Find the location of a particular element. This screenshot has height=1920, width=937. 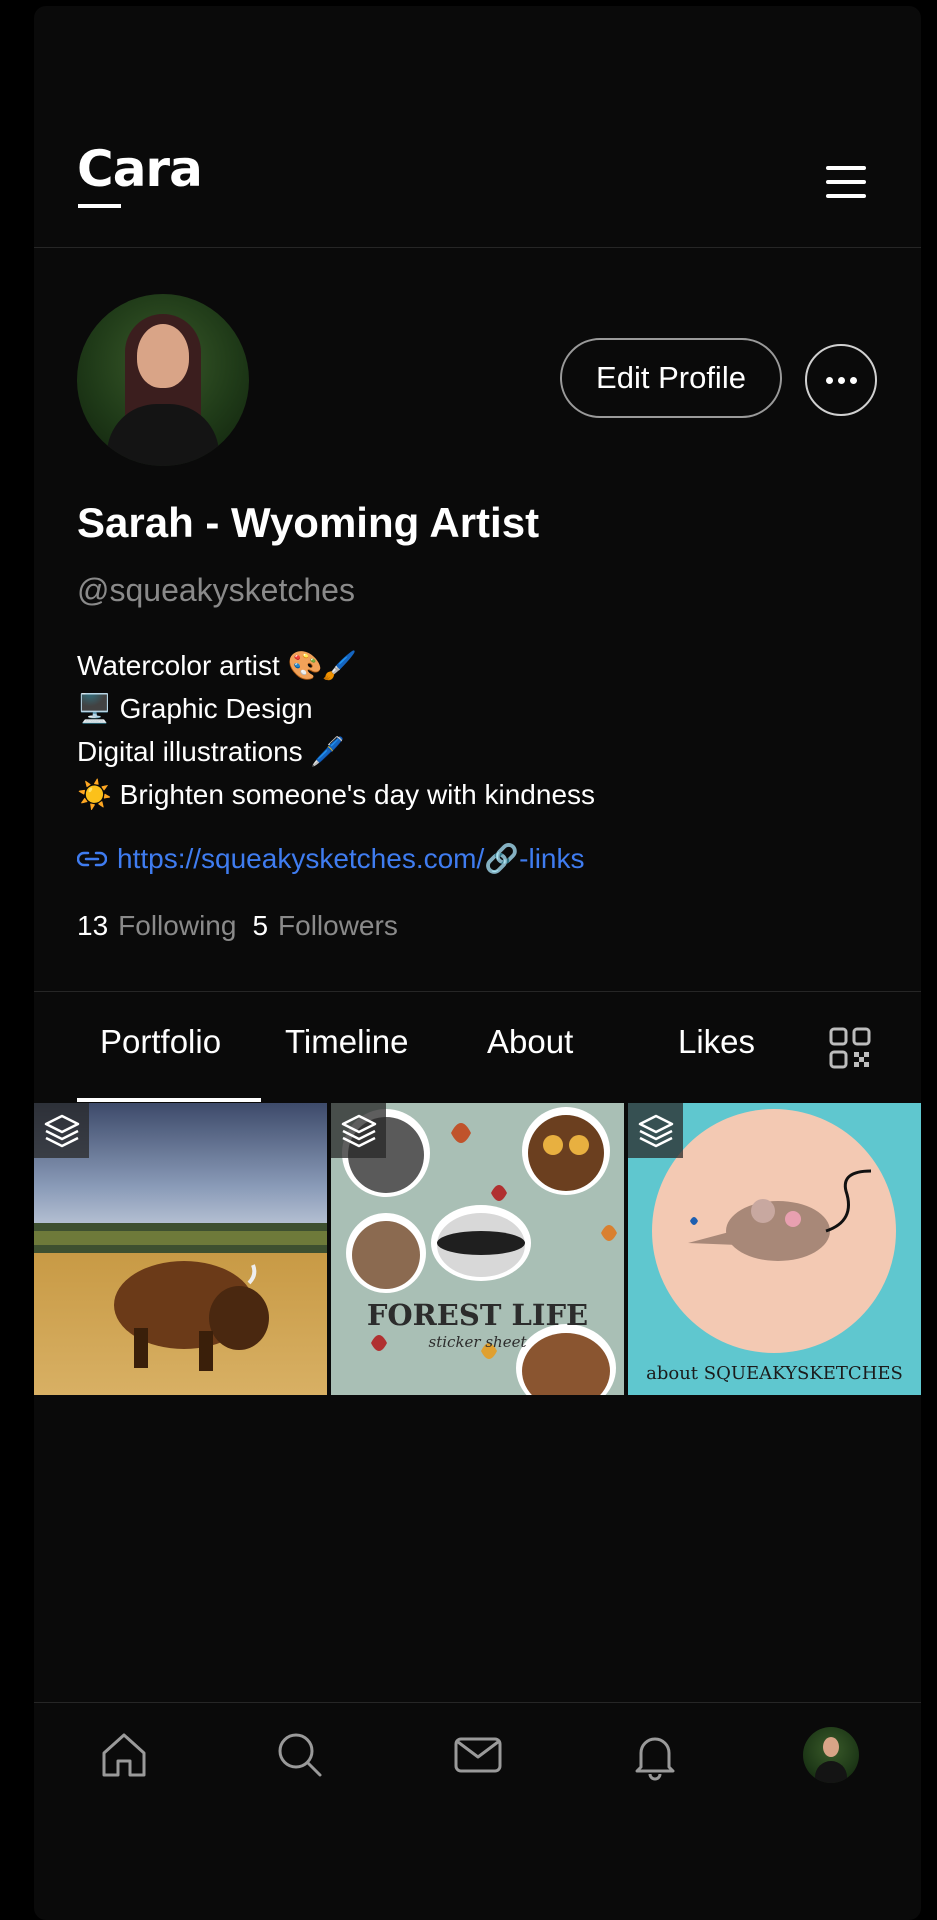

profile-link-text: https://squeakysketches.com/🔗-links is located at coordinates (350, 858).